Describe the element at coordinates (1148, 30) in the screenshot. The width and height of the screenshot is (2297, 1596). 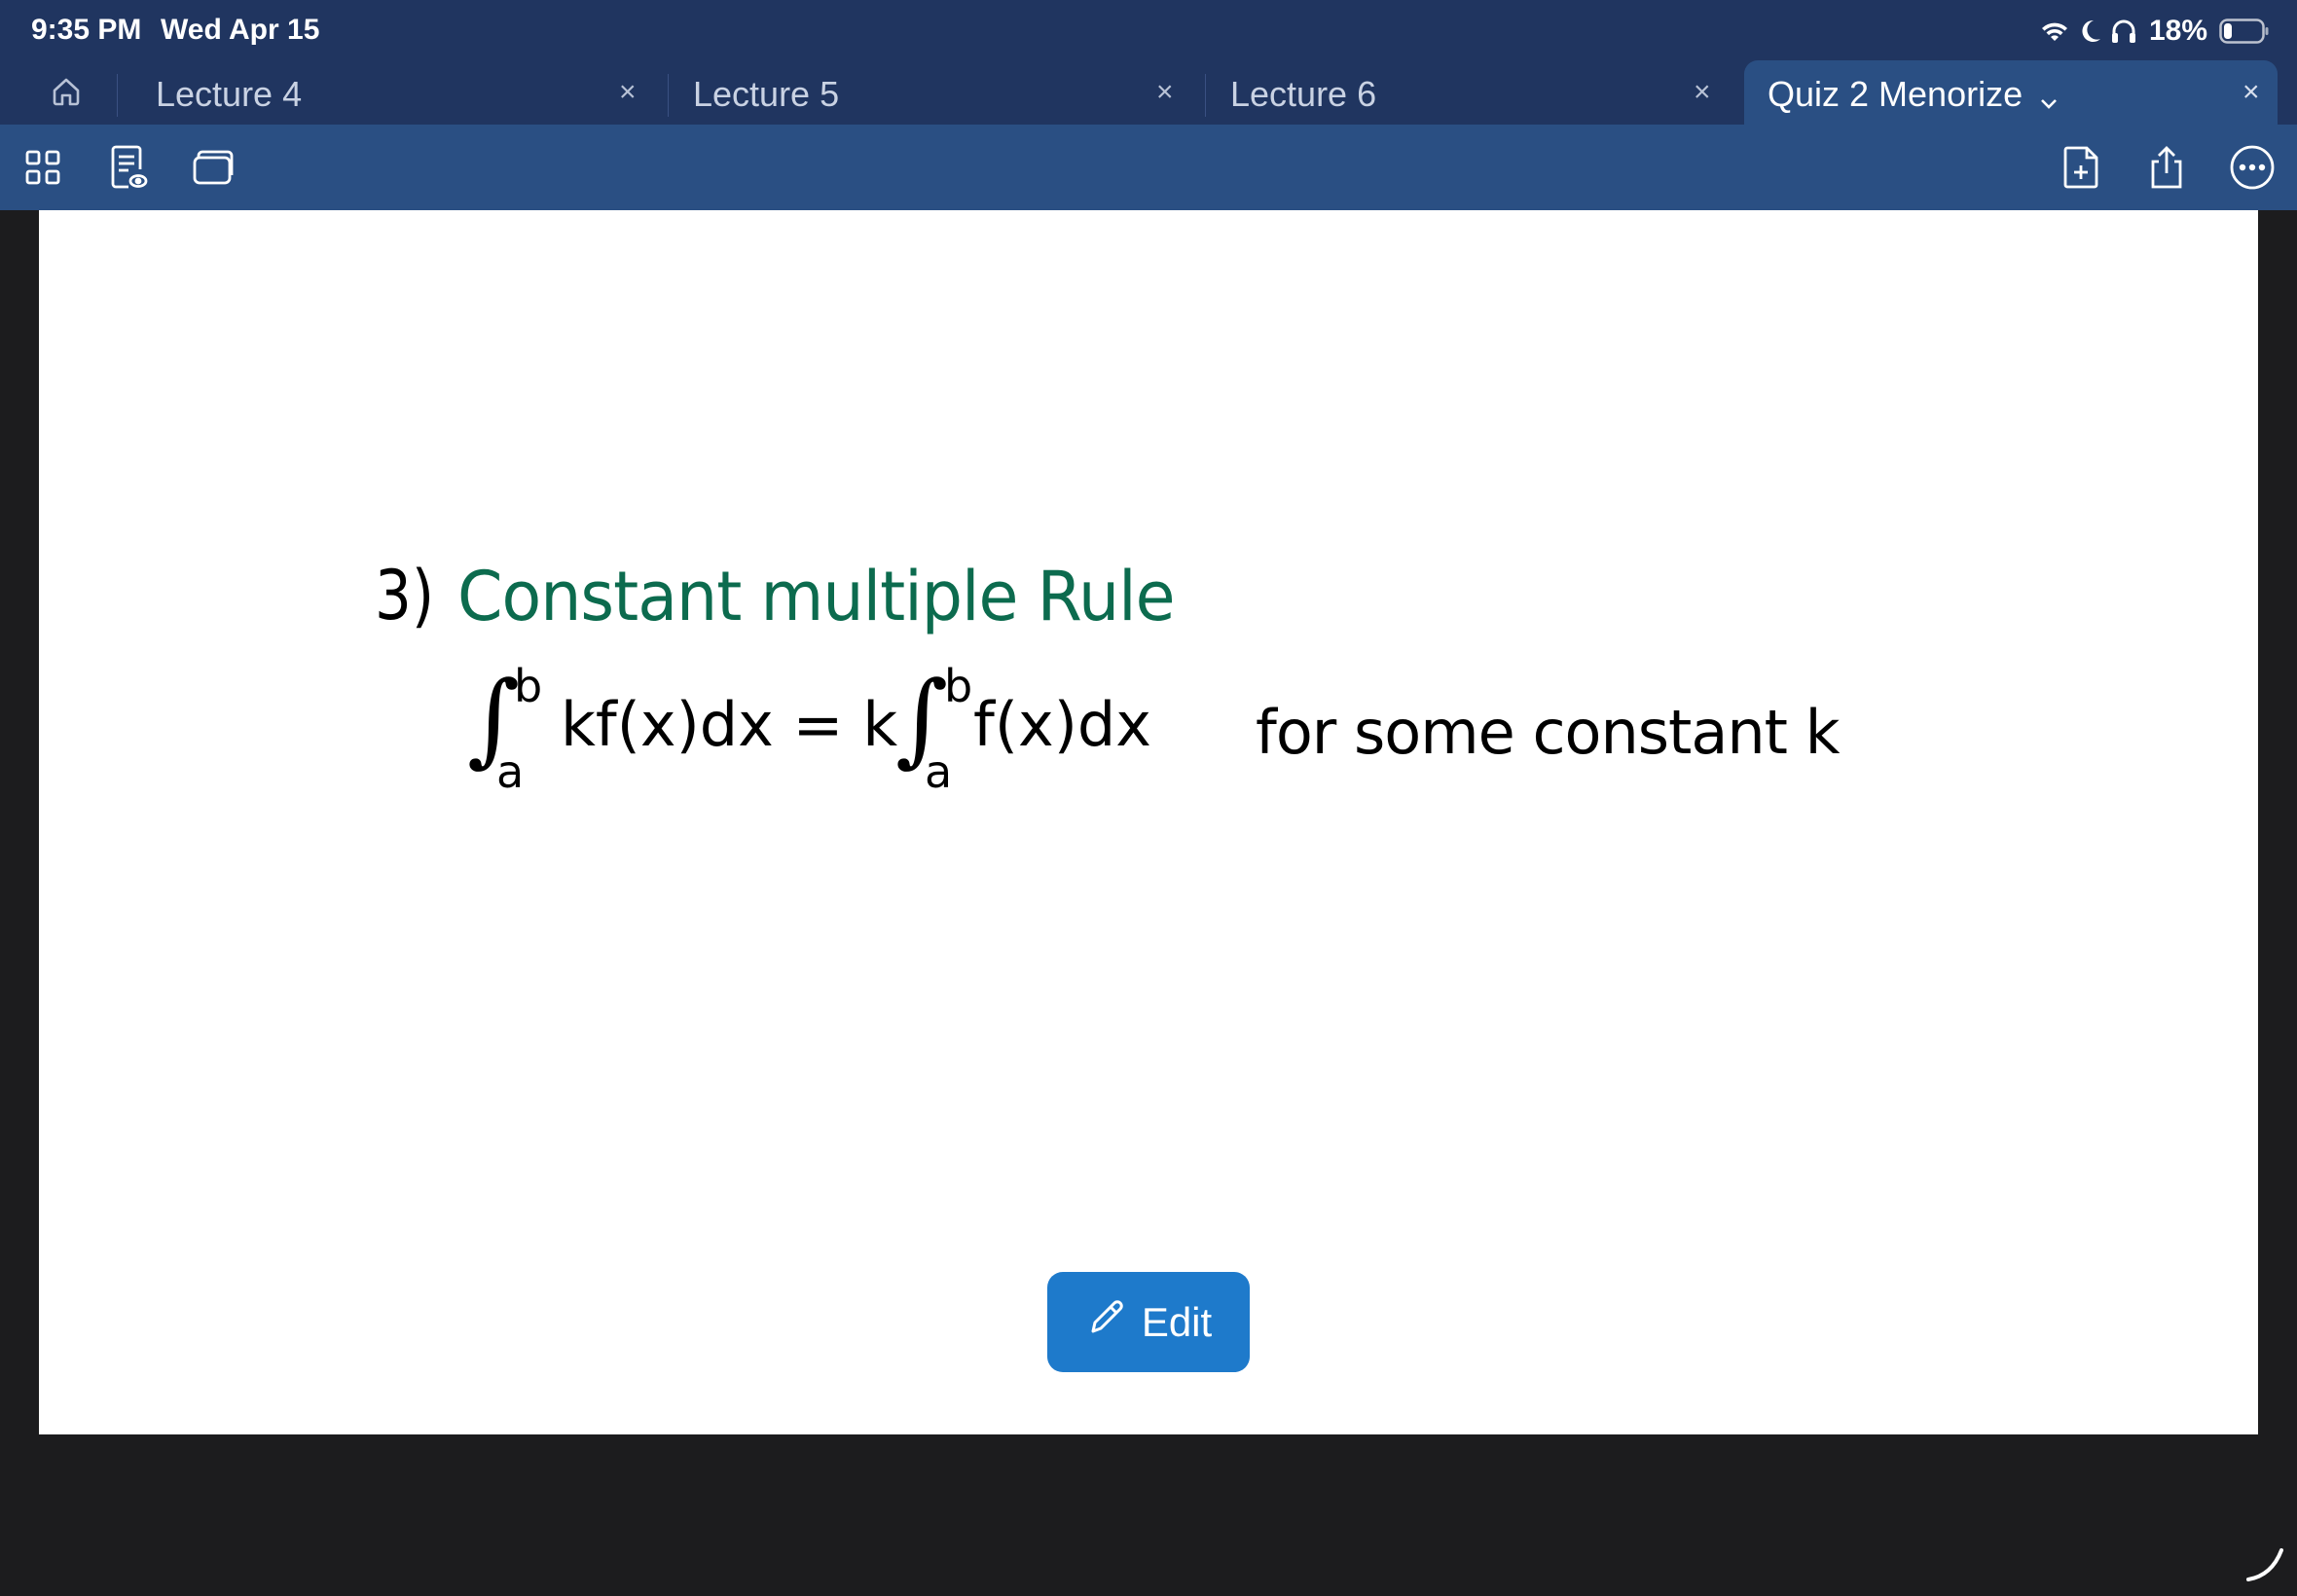
I see `status-bar: 9:35 PM Wed Apr 15 18%` at that location.